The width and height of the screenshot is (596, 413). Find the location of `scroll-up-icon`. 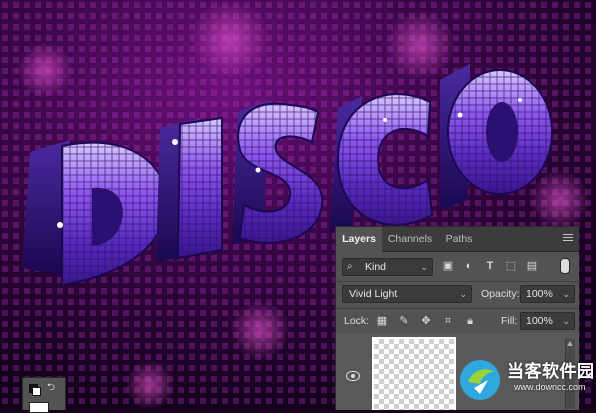

scroll-up-icon is located at coordinates (570, 343).